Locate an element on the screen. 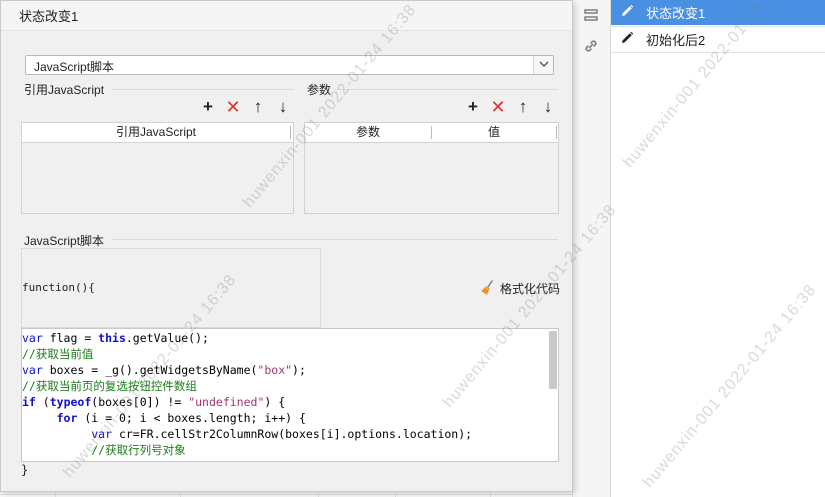 The height and width of the screenshot is (497, 825). column-header: 值 is located at coordinates (493, 132).